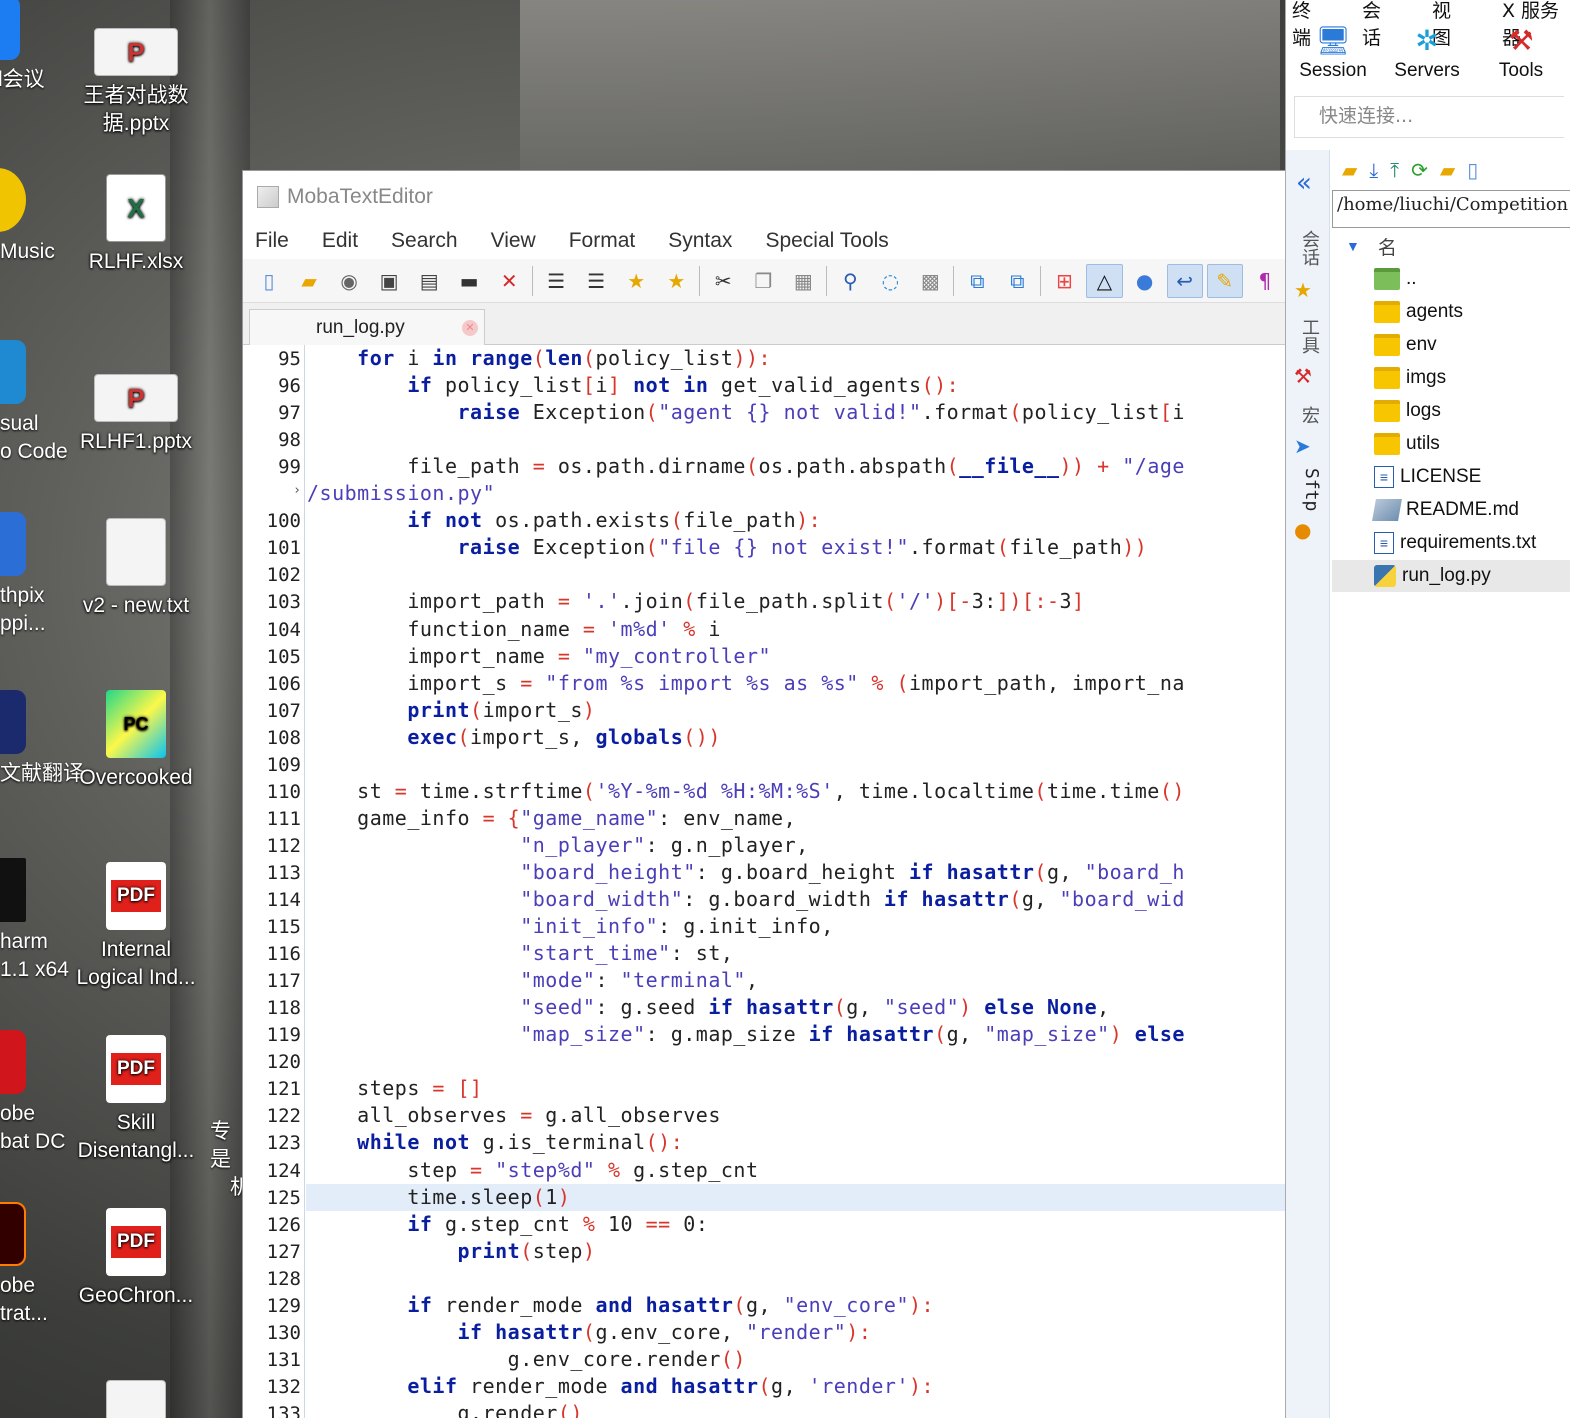 Image resolution: width=1570 pixels, height=1418 pixels. I want to click on menu-file: File, so click(272, 241).